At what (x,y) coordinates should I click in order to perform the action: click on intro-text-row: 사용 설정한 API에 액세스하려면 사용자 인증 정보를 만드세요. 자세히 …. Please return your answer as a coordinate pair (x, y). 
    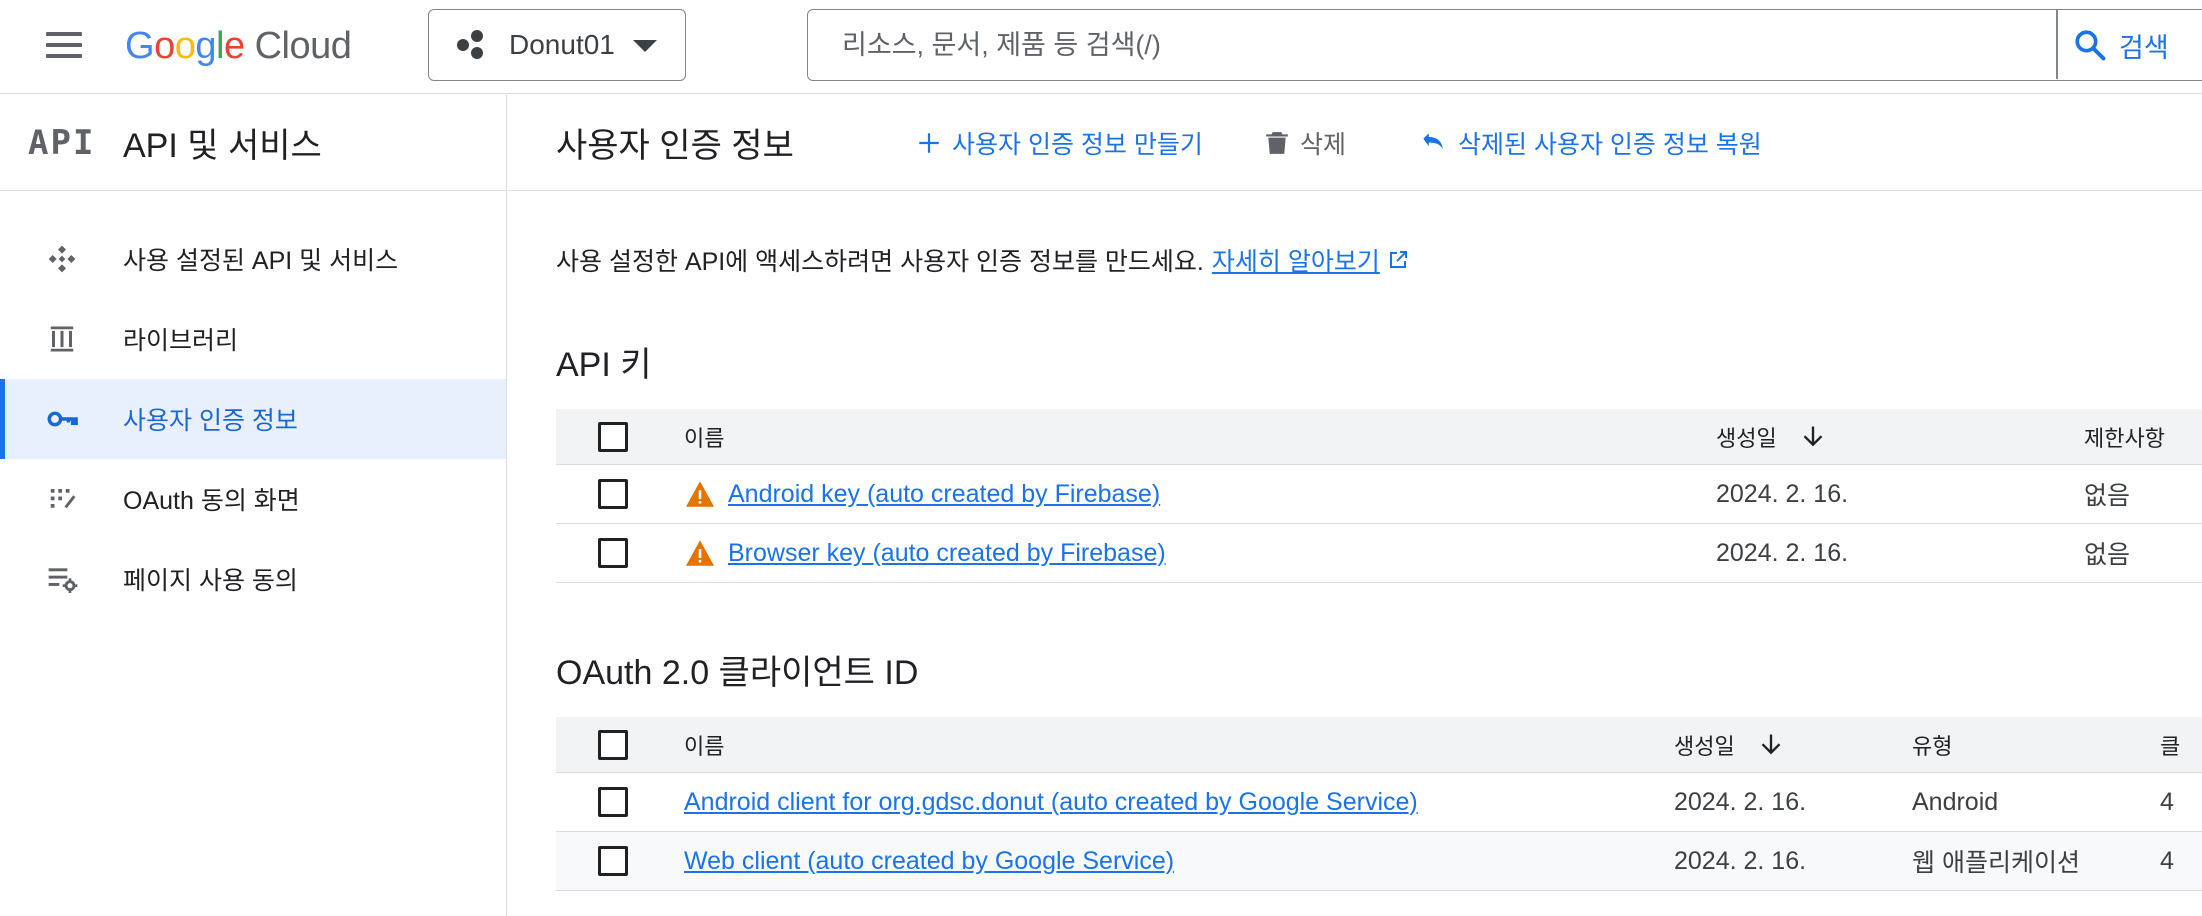
    Looking at the image, I should click on (983, 260).